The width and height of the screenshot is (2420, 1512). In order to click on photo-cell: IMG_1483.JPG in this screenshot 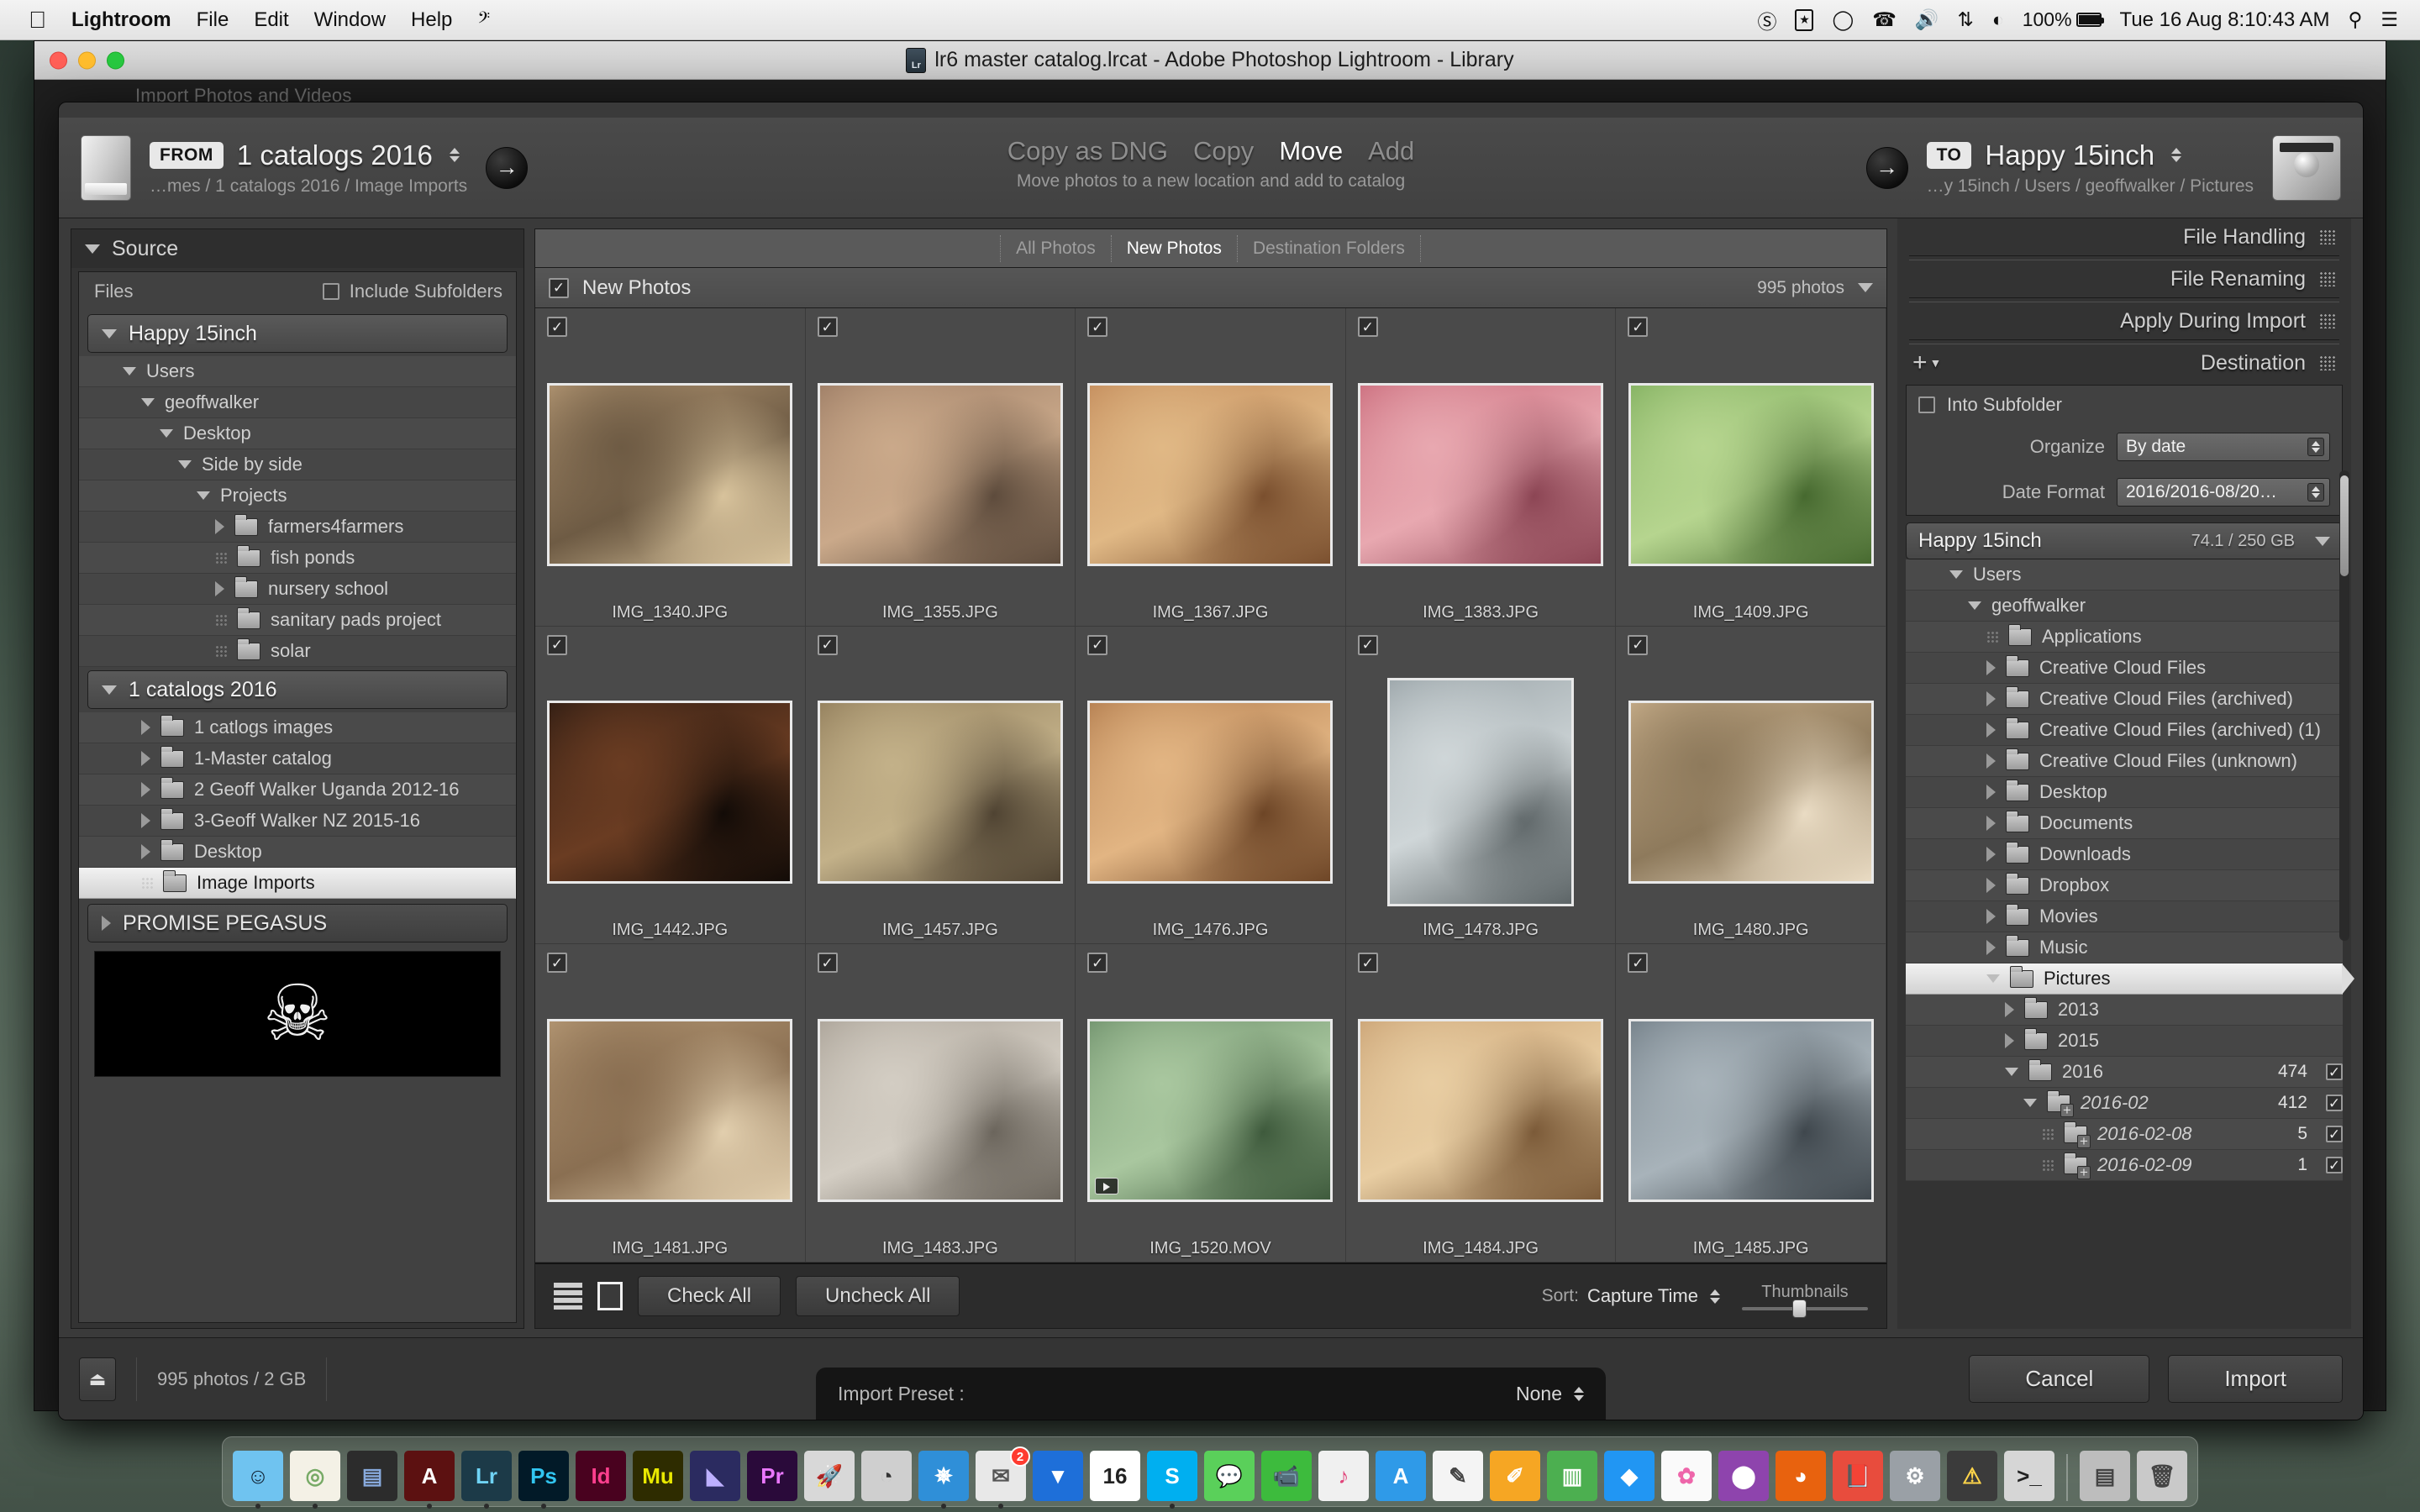, I will do `click(940, 1103)`.